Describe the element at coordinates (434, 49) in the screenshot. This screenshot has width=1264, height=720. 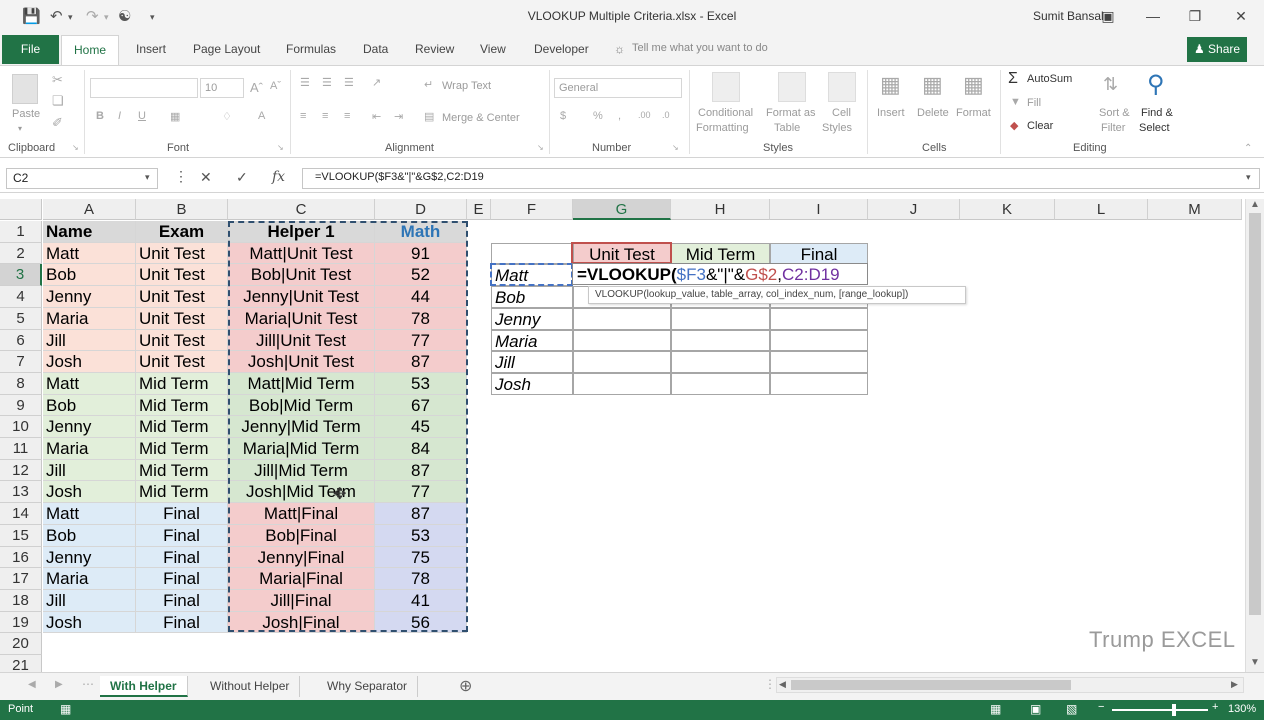
I see `tab-review: Review` at that location.